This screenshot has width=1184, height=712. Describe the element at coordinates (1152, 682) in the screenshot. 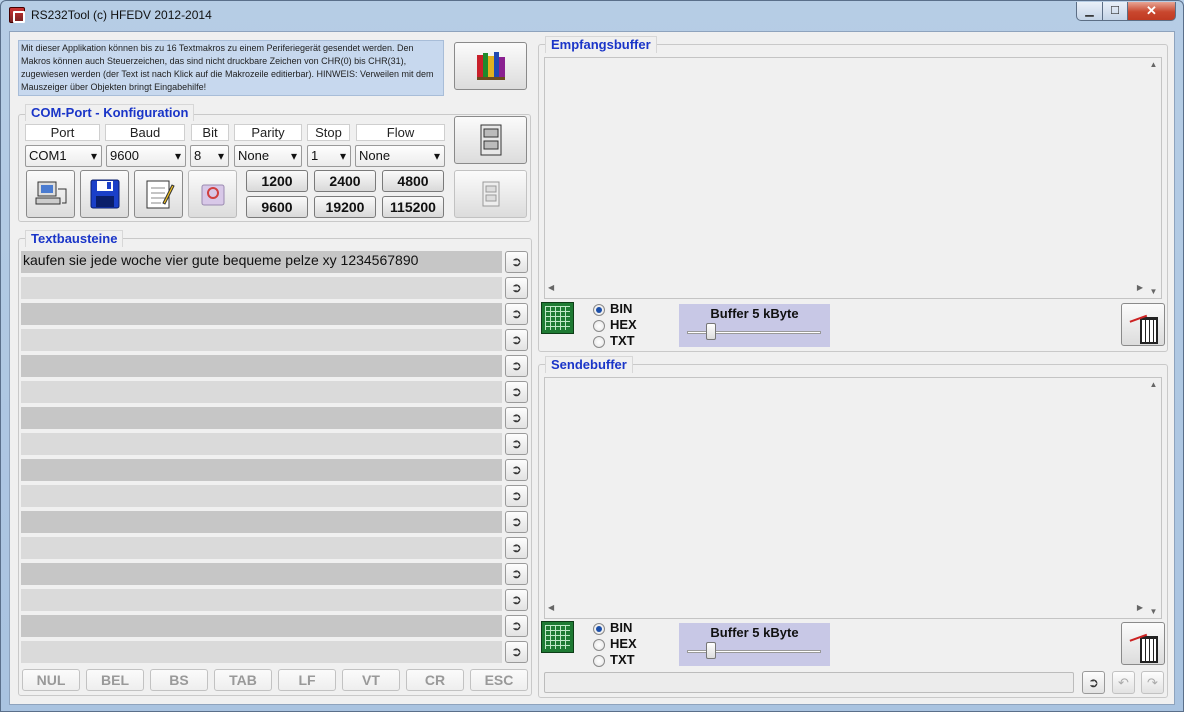

I see `redo-button: ↷` at that location.